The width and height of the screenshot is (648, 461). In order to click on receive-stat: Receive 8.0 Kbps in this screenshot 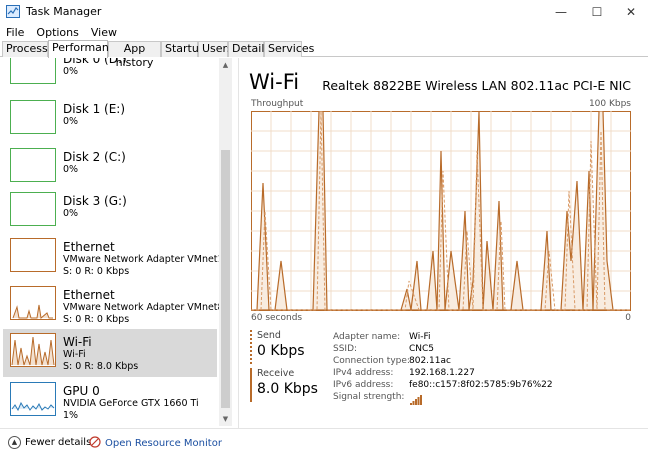, I will do `click(284, 385)`.